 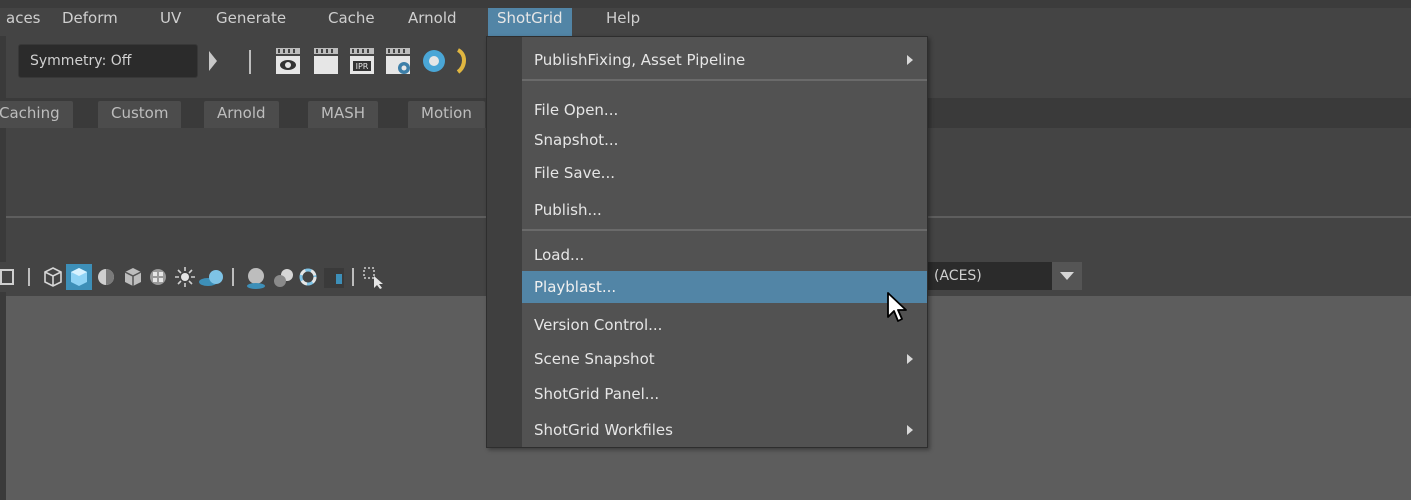 I want to click on render-view-icon, so click(x=467, y=61).